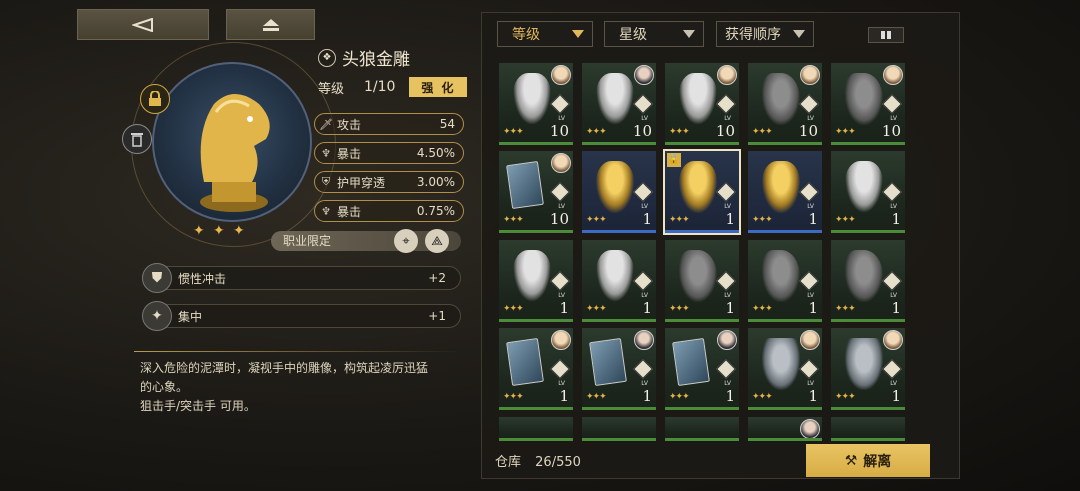  I want to click on lock-button, so click(155, 99).